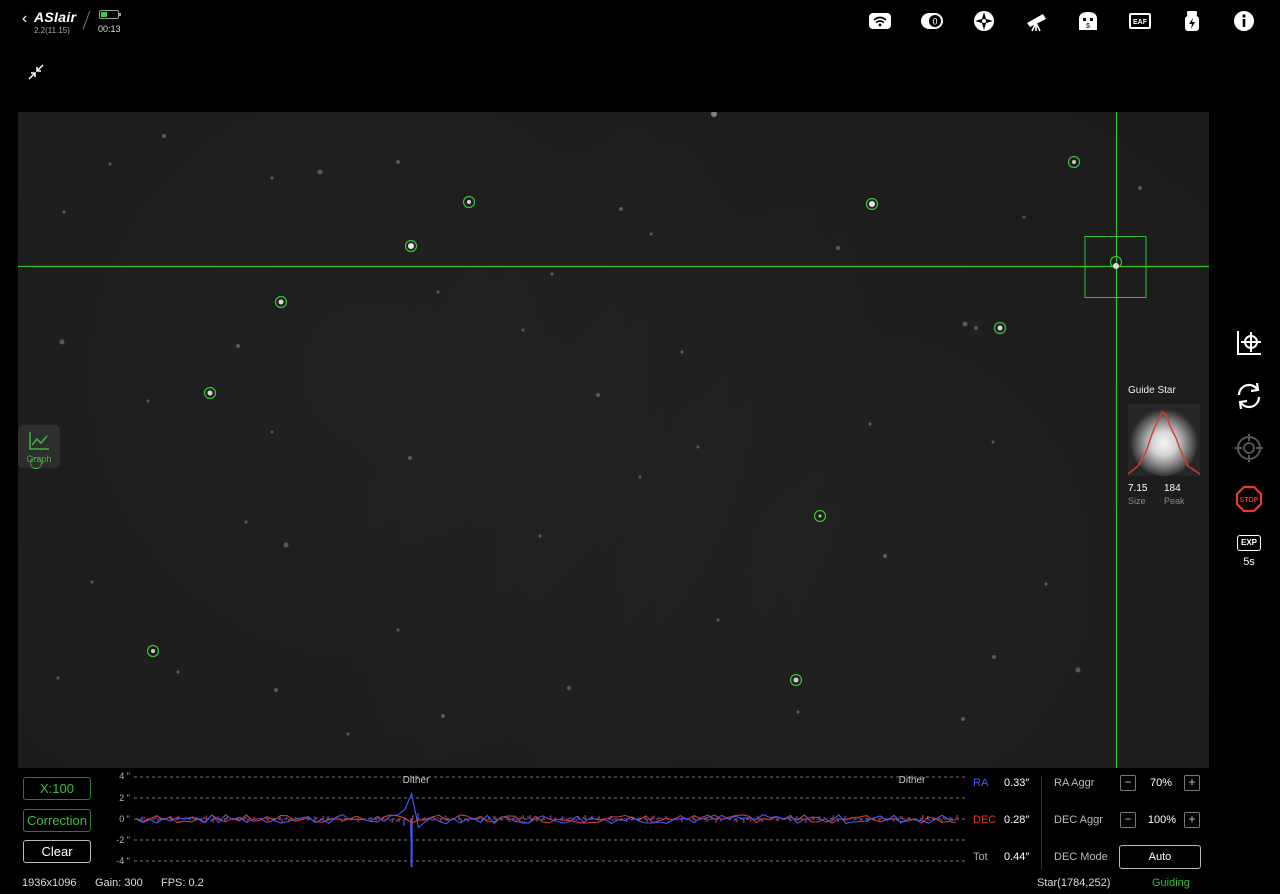  I want to click on guide-star-panel: Guide Star 7.15 184 Size Peak, so click(1163, 447).